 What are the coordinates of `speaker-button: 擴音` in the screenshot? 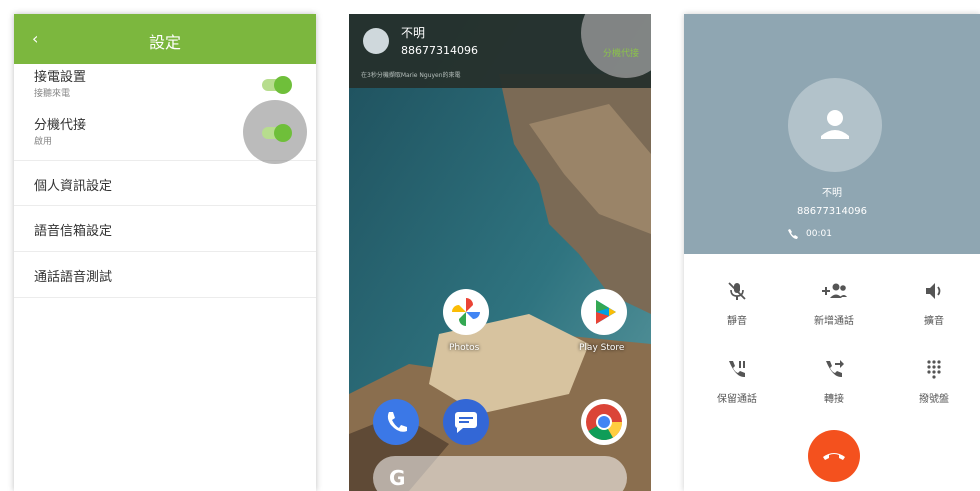 It's located at (934, 301).